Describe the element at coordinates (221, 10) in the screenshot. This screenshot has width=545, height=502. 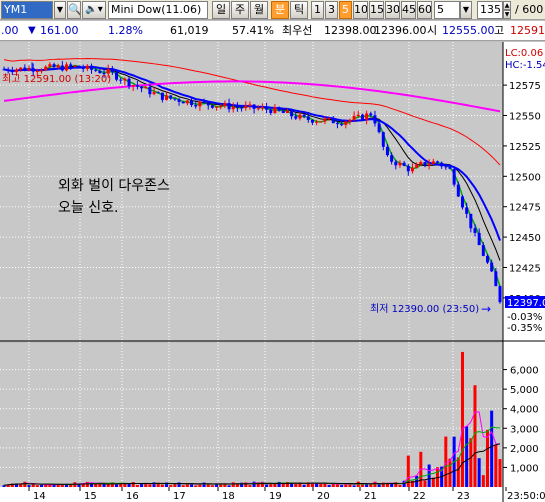
I see `period-day-button: 일` at that location.